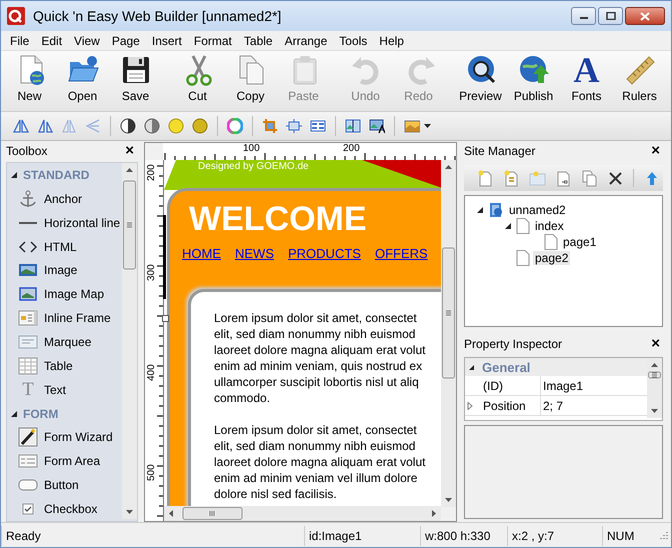 This screenshot has width=672, height=548. Describe the element at coordinates (28, 437) in the screenshot. I see `magic-wand-icon` at that location.